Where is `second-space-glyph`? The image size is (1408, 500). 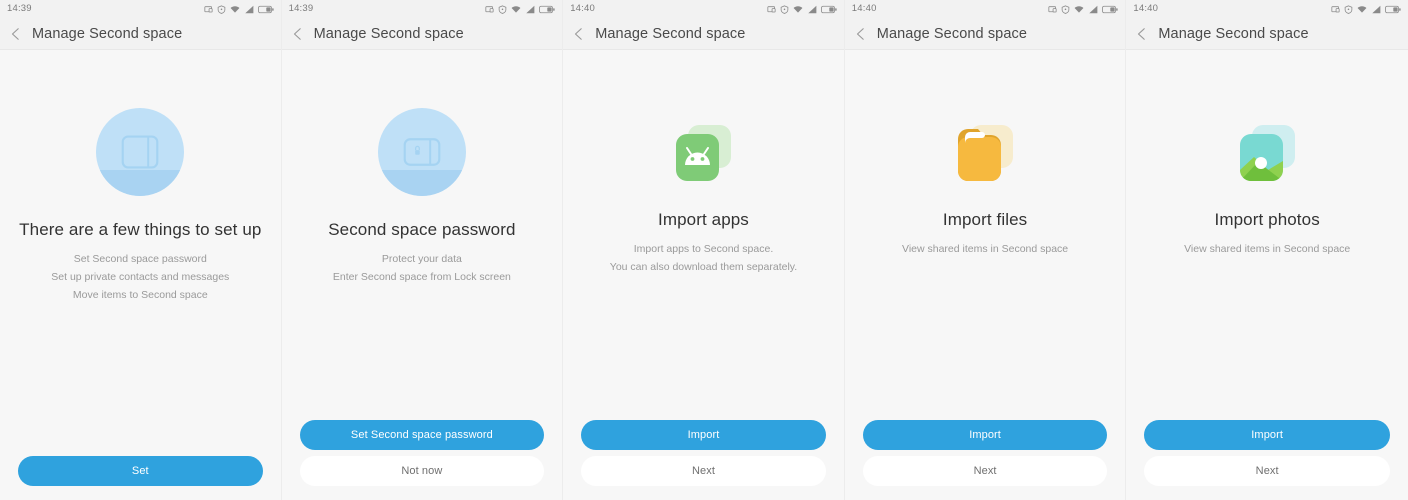
second-space-glyph is located at coordinates (140, 152).